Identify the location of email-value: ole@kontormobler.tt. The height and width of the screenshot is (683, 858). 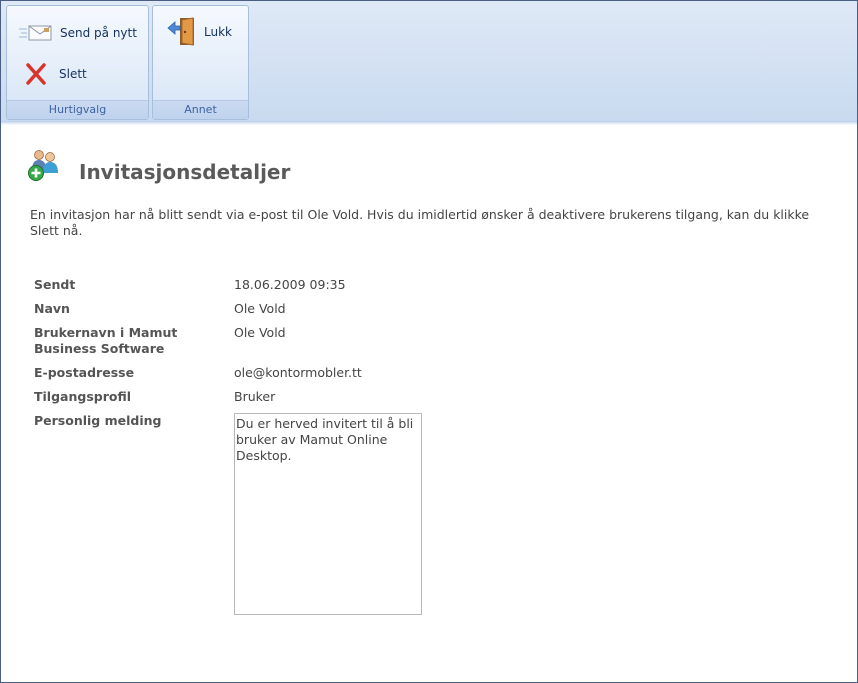
(298, 372).